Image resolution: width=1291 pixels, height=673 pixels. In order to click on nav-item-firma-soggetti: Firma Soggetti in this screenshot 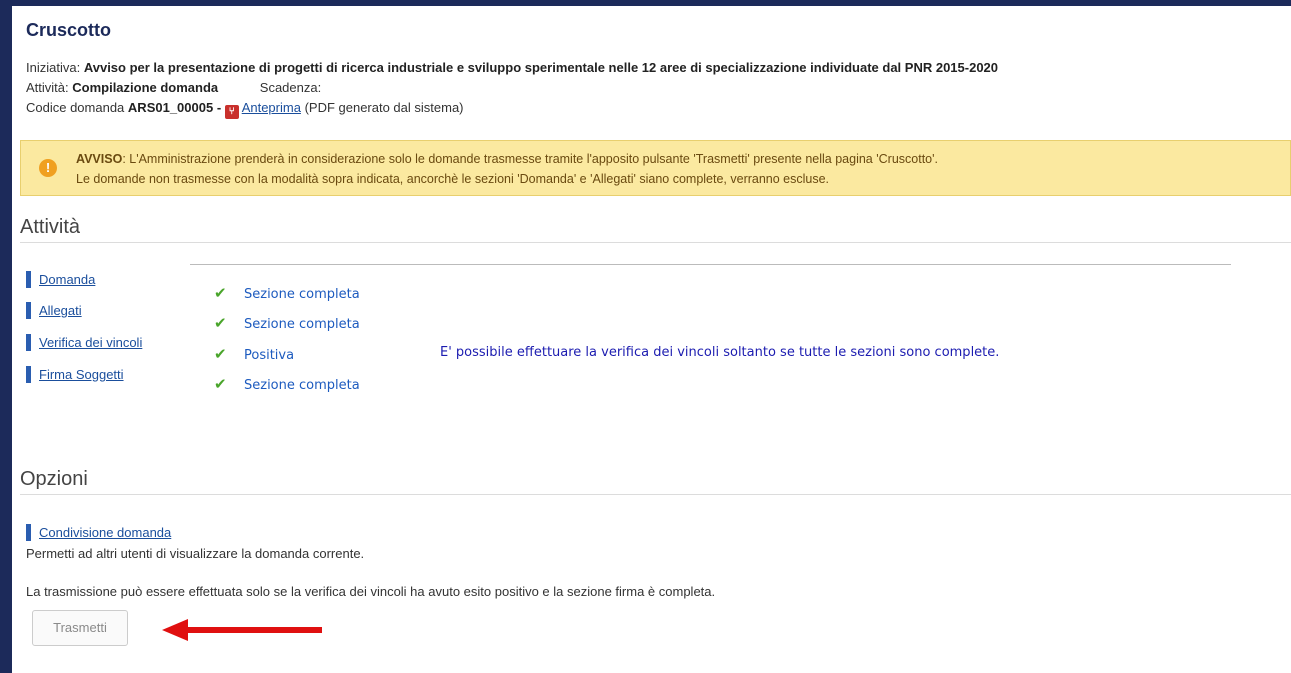, I will do `click(75, 374)`.